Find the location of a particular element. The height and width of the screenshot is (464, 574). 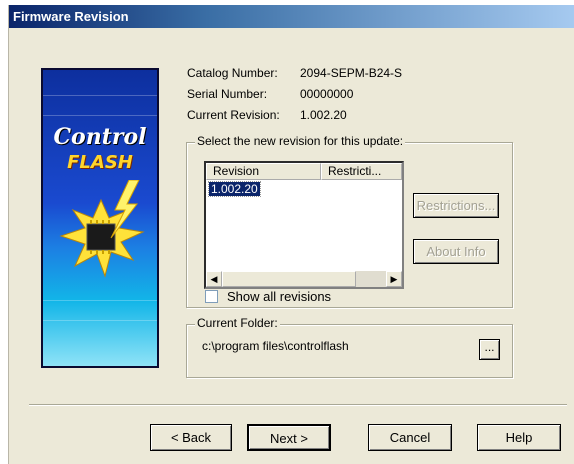

horizontal-scrollbar: ◀ ▶ is located at coordinates (304, 279).